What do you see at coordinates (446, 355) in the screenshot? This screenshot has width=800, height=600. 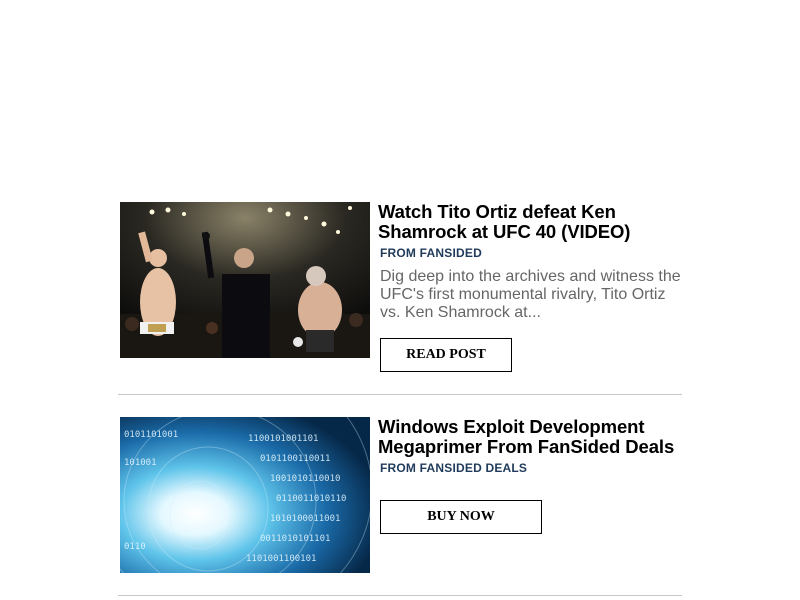 I see `read-post-button: READ POST` at bounding box center [446, 355].